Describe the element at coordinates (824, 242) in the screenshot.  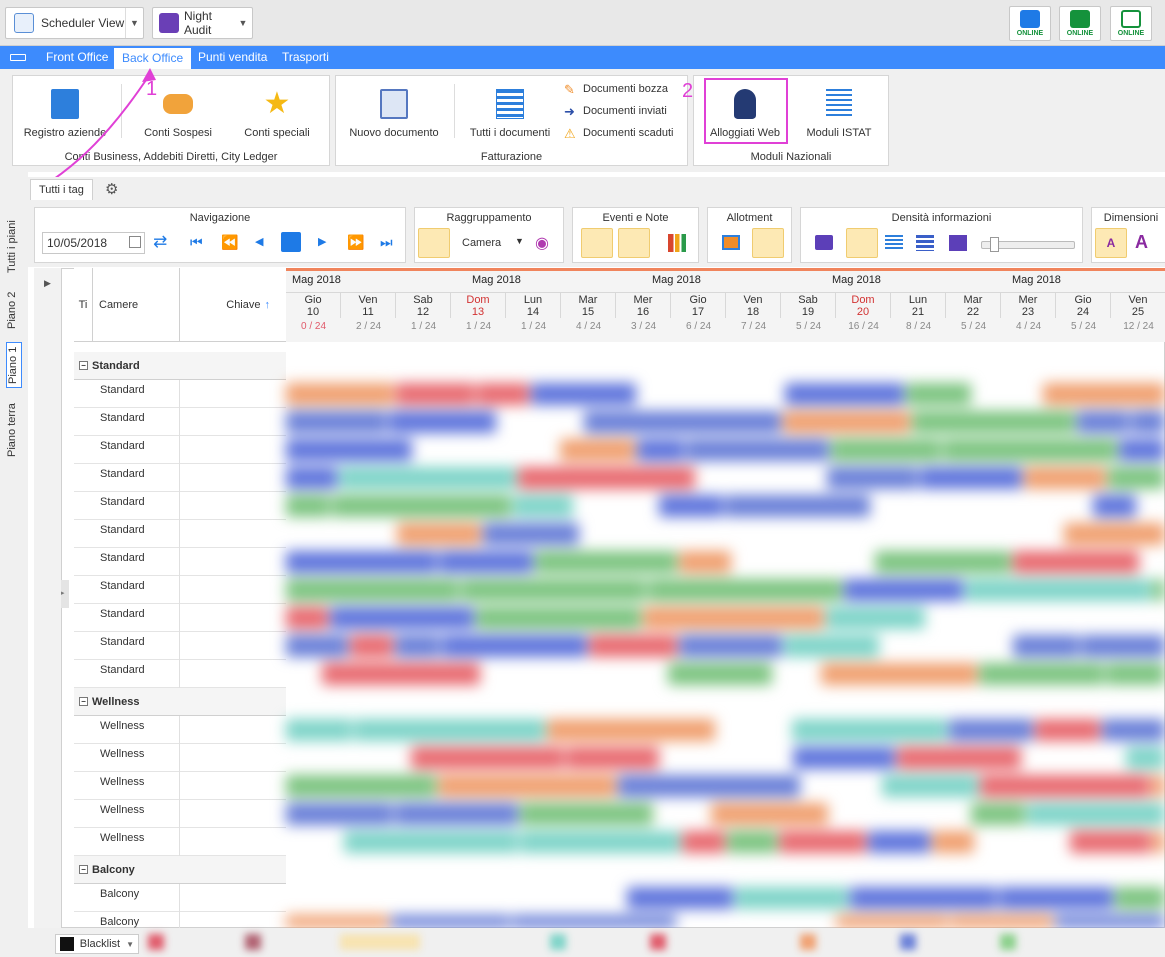
I see `comment-icon` at that location.